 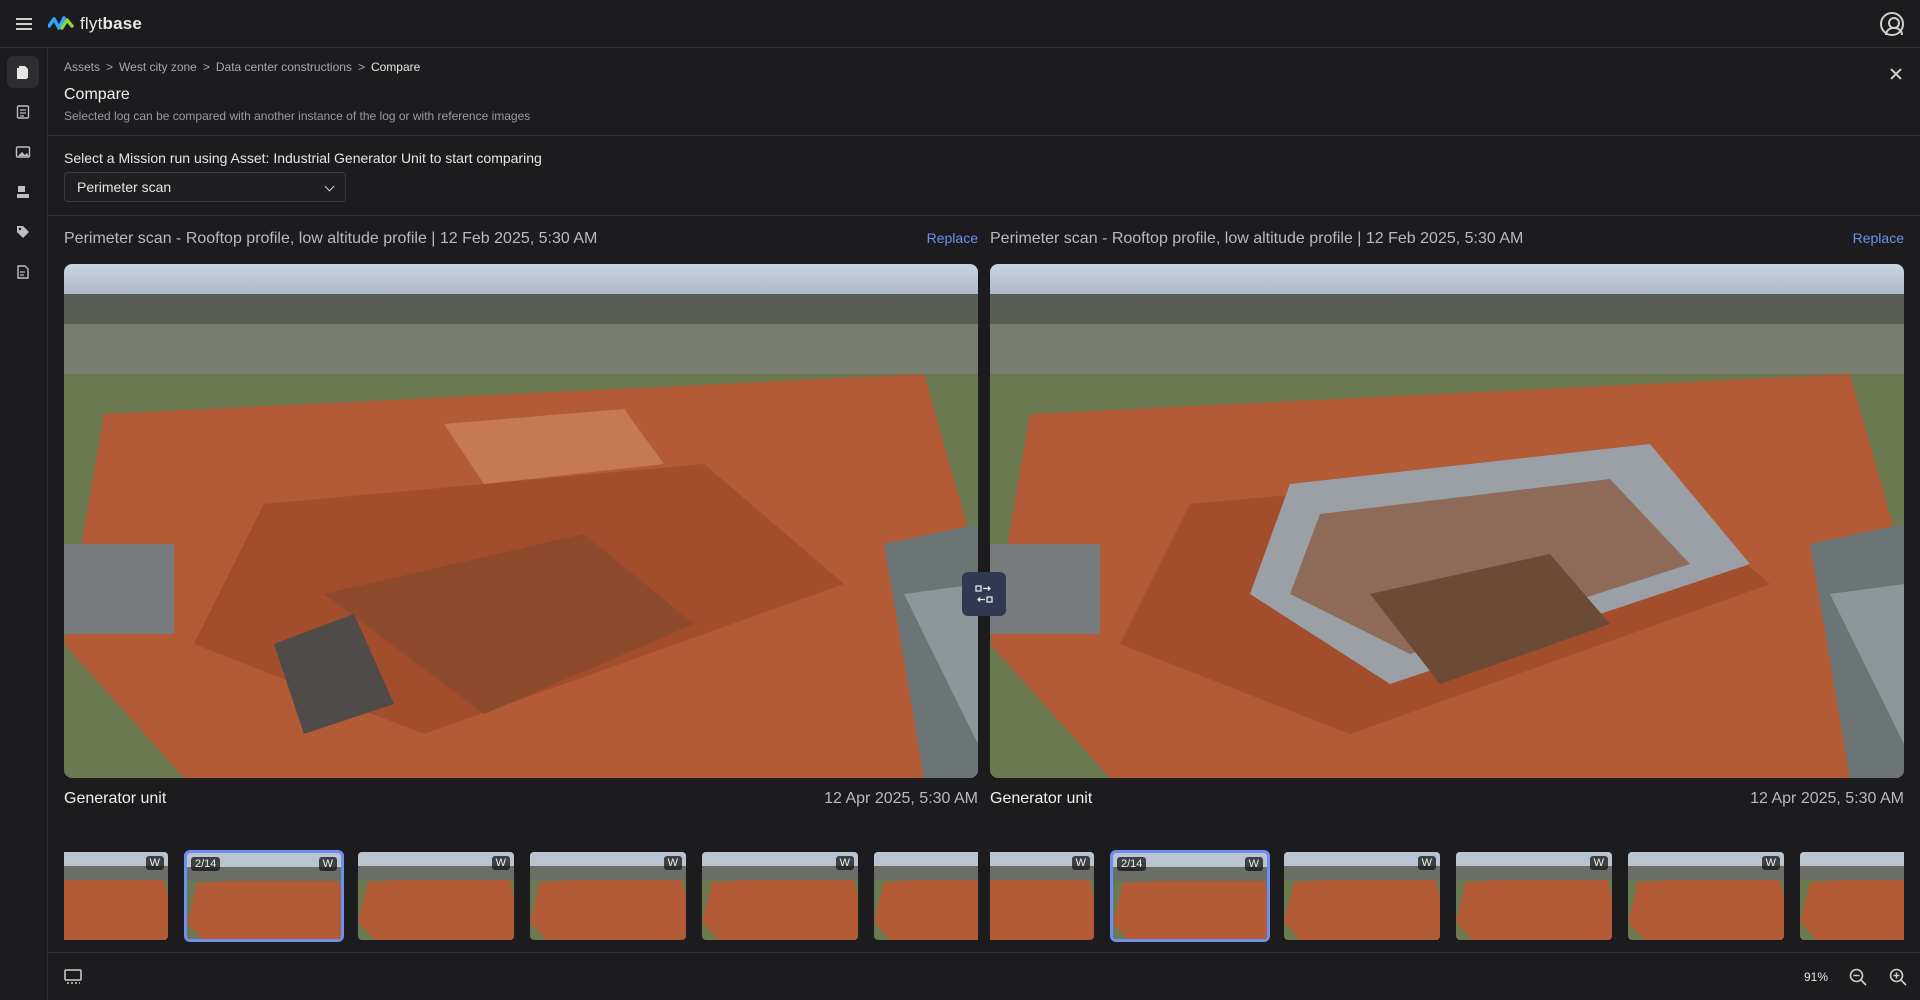 I want to click on reports-icon, so click(x=23, y=272).